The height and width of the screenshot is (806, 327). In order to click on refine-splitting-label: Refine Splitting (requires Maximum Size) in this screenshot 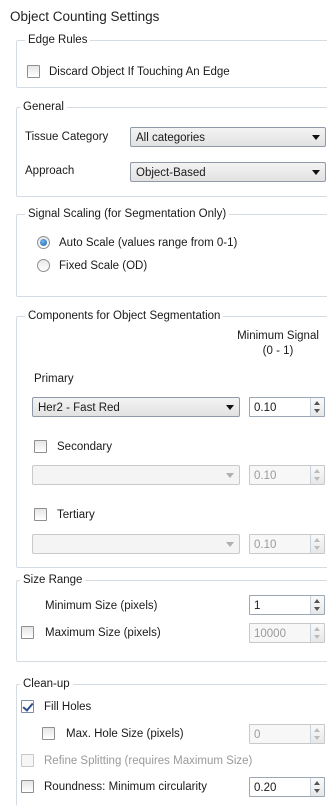, I will do `click(148, 761)`.